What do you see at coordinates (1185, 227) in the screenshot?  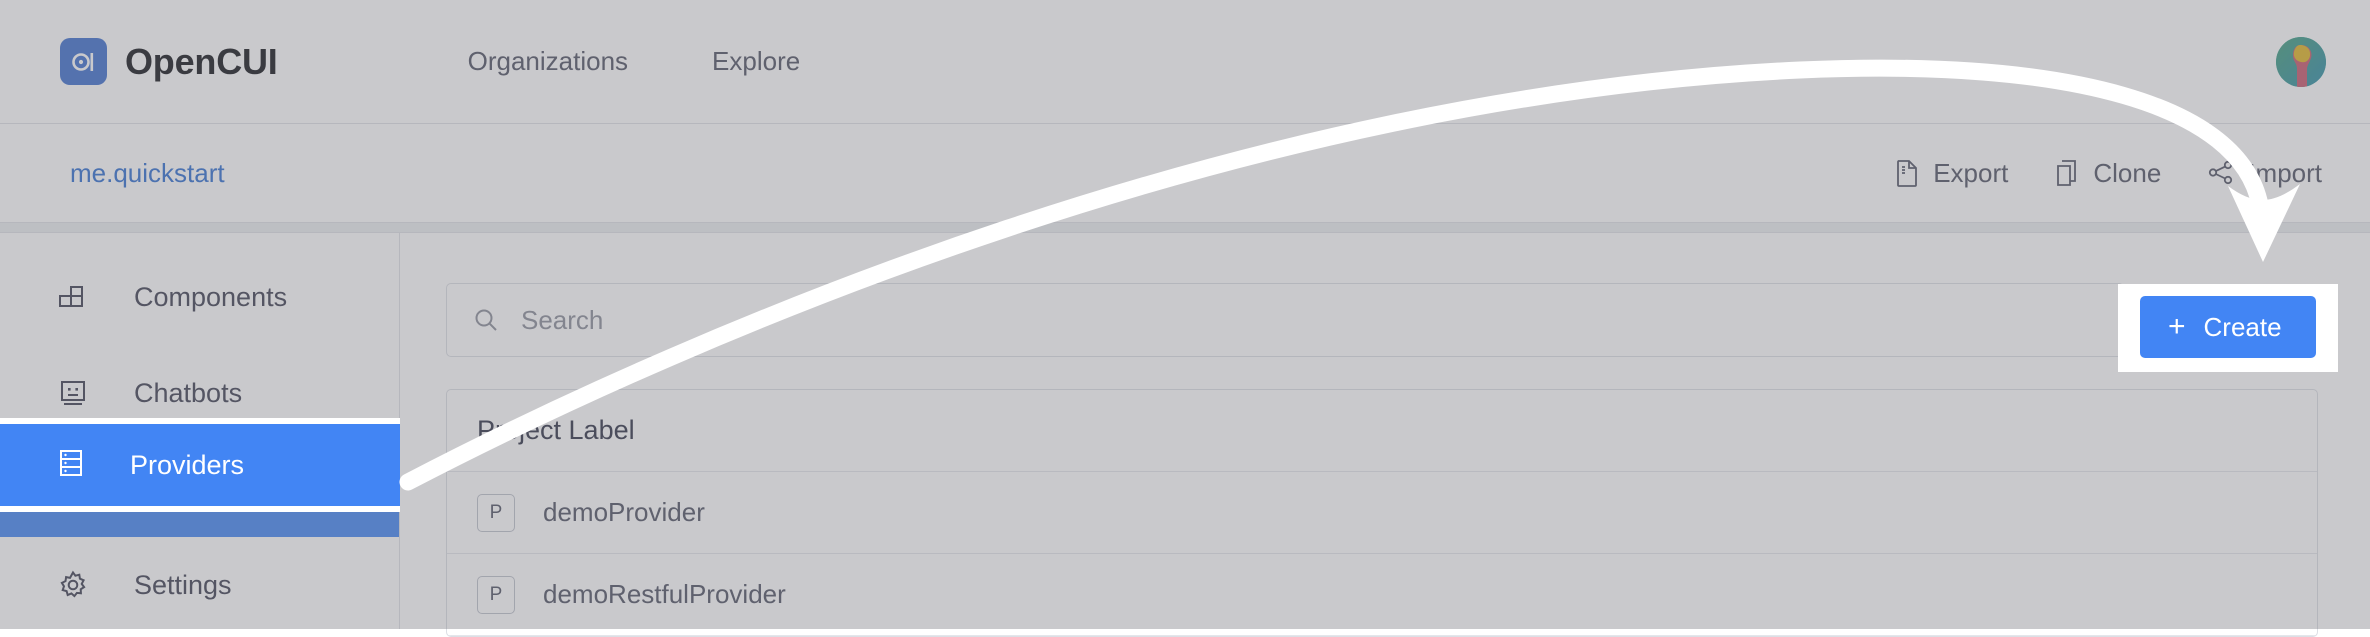 I see `section-divider` at bounding box center [1185, 227].